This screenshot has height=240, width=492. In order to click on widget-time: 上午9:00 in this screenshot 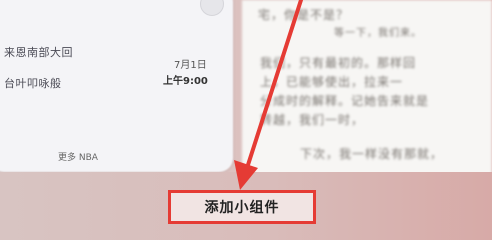, I will do `click(185, 81)`.